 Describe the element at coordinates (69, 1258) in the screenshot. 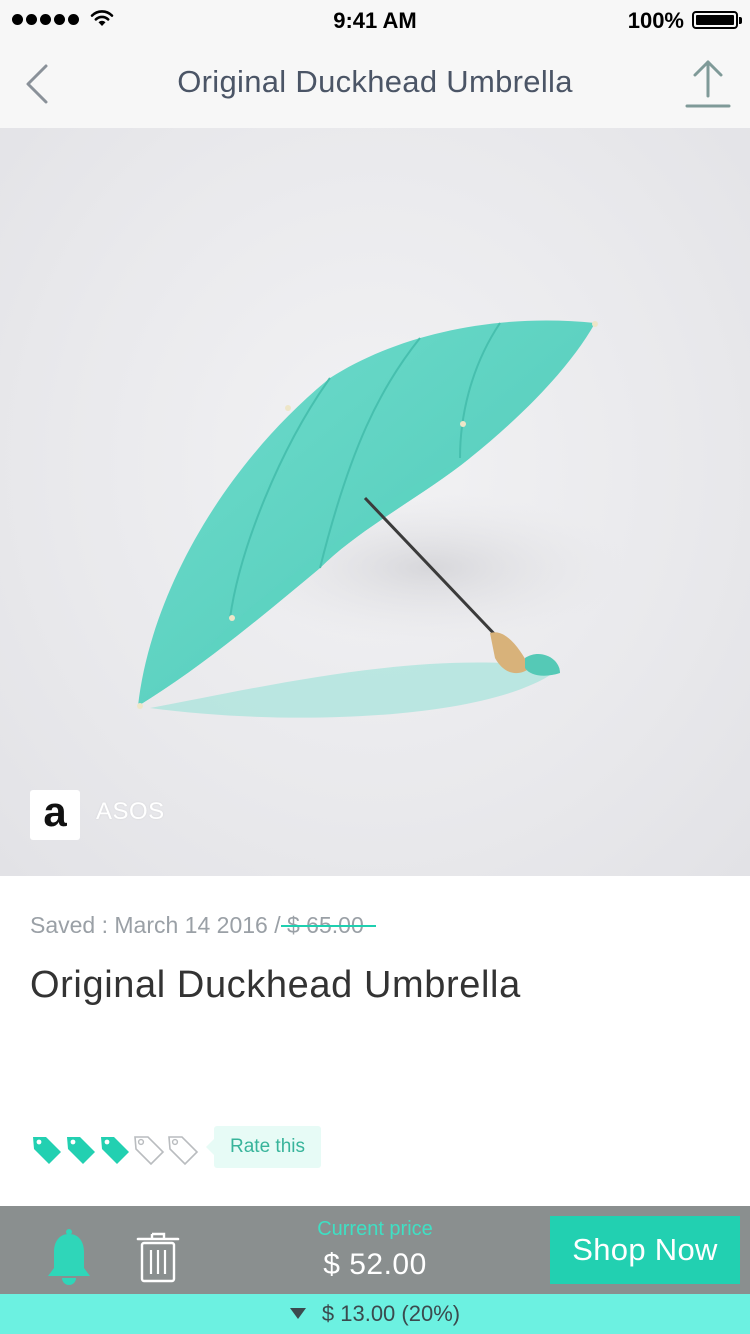

I see `bell-icon` at that location.